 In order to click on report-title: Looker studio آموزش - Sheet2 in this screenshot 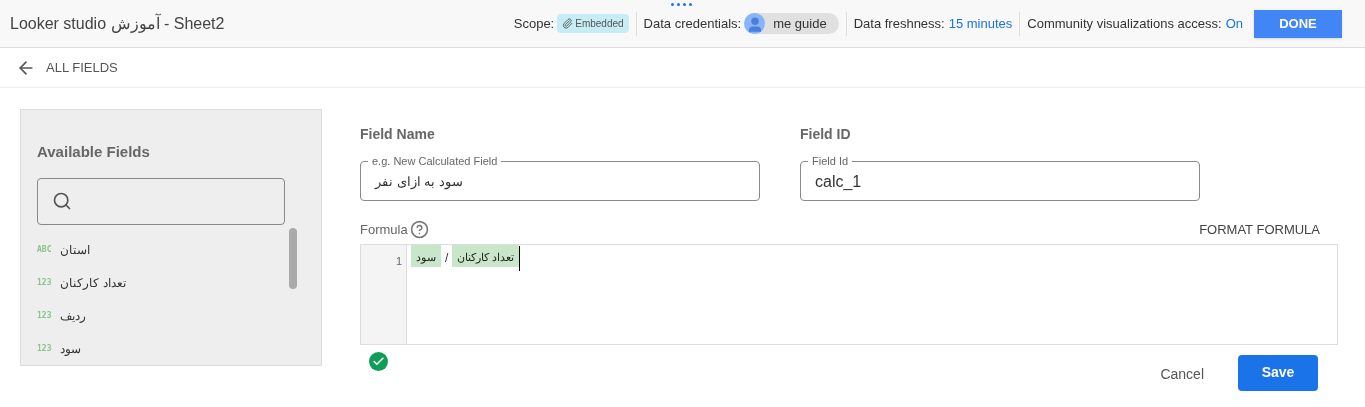, I will do `click(117, 23)`.